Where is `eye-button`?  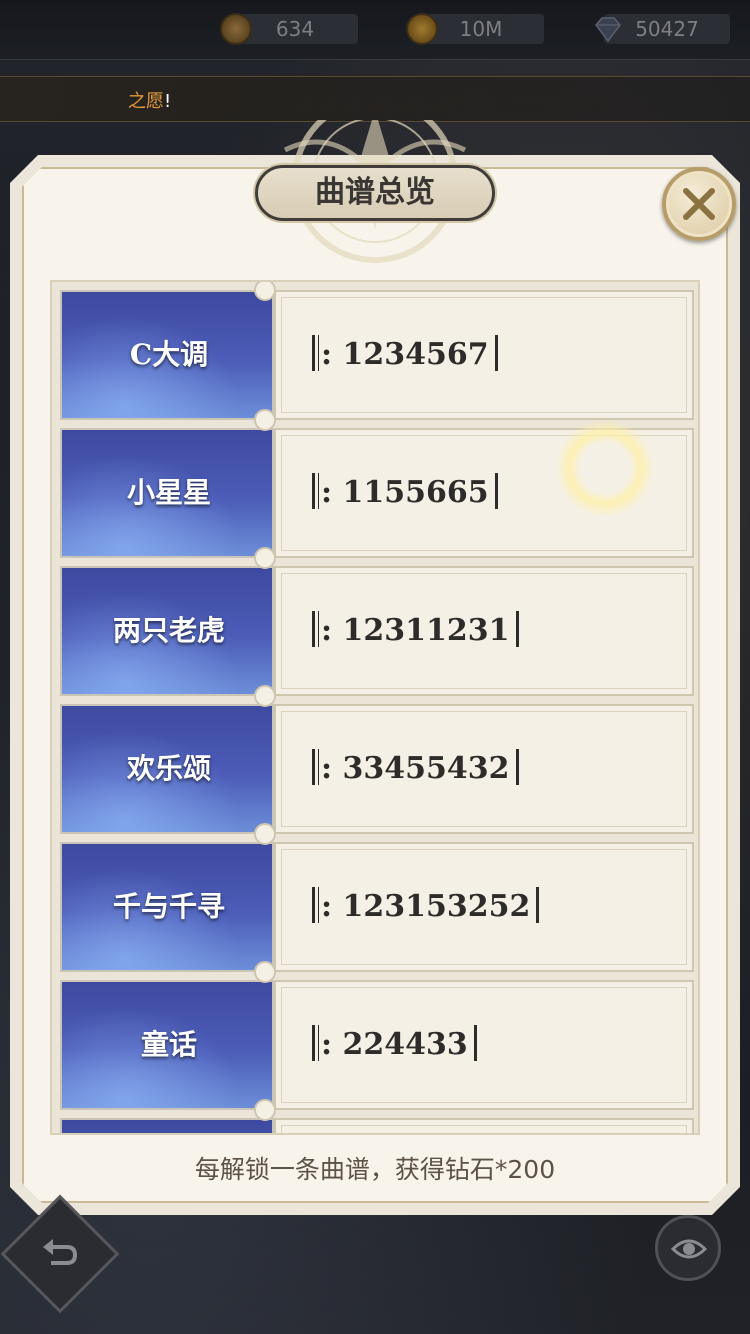 eye-button is located at coordinates (688, 1248).